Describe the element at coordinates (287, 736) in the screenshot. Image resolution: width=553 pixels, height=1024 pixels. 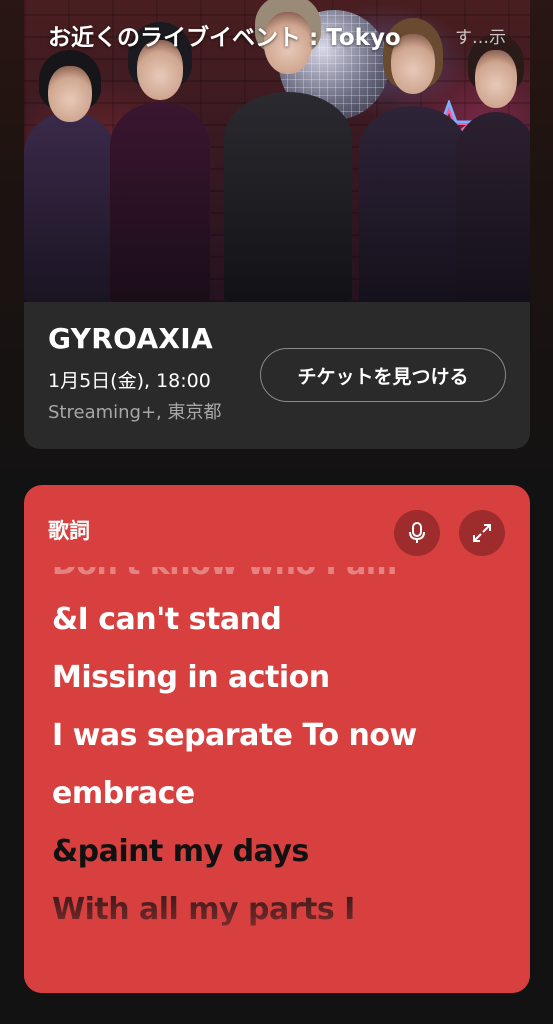
I see `lyric-line: I was separate To now` at that location.